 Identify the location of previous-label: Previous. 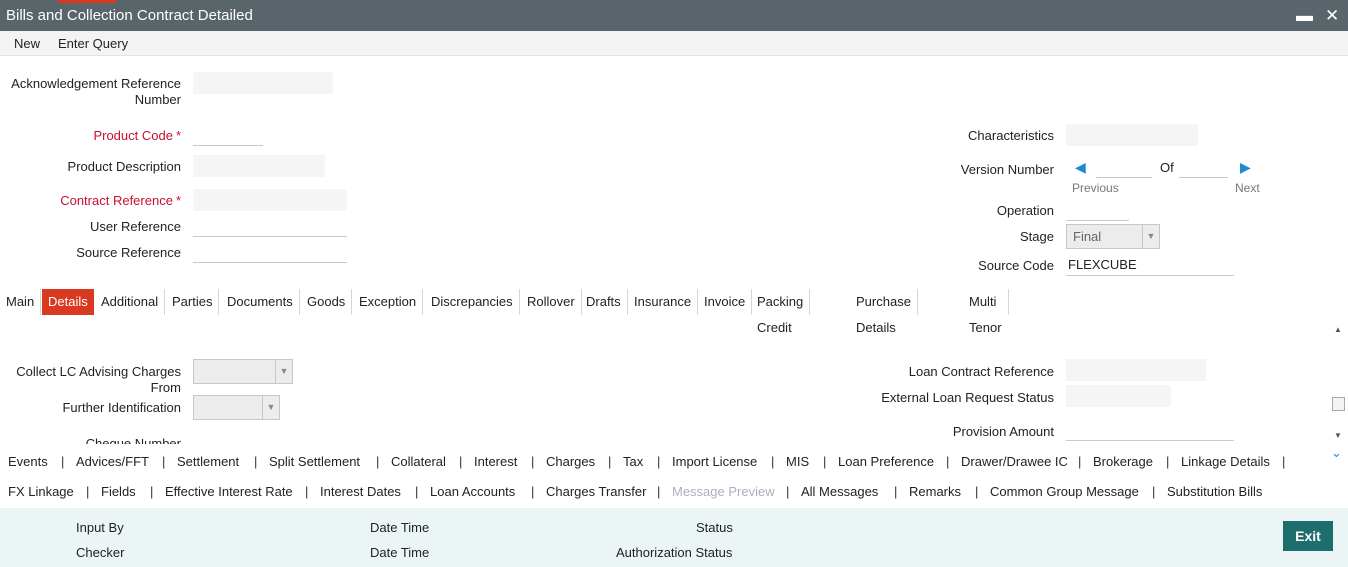
(1095, 188).